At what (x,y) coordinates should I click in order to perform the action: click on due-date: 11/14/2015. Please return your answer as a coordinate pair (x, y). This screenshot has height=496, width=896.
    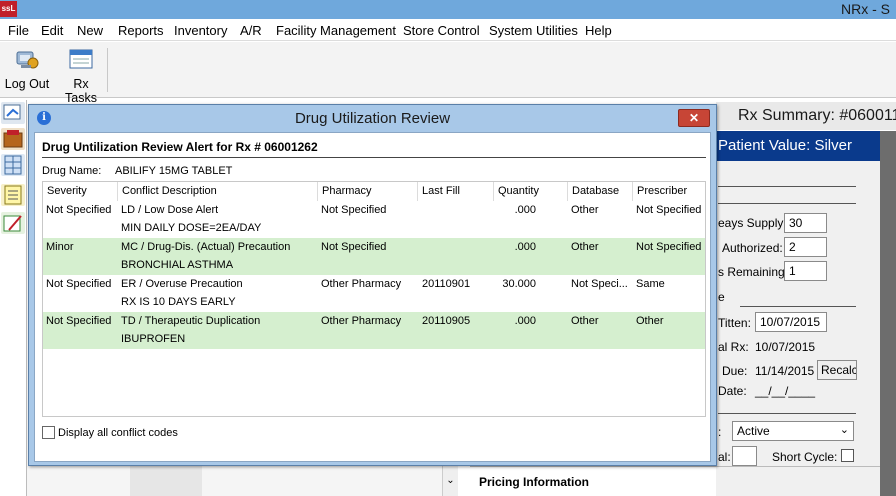
    Looking at the image, I should click on (785, 371).